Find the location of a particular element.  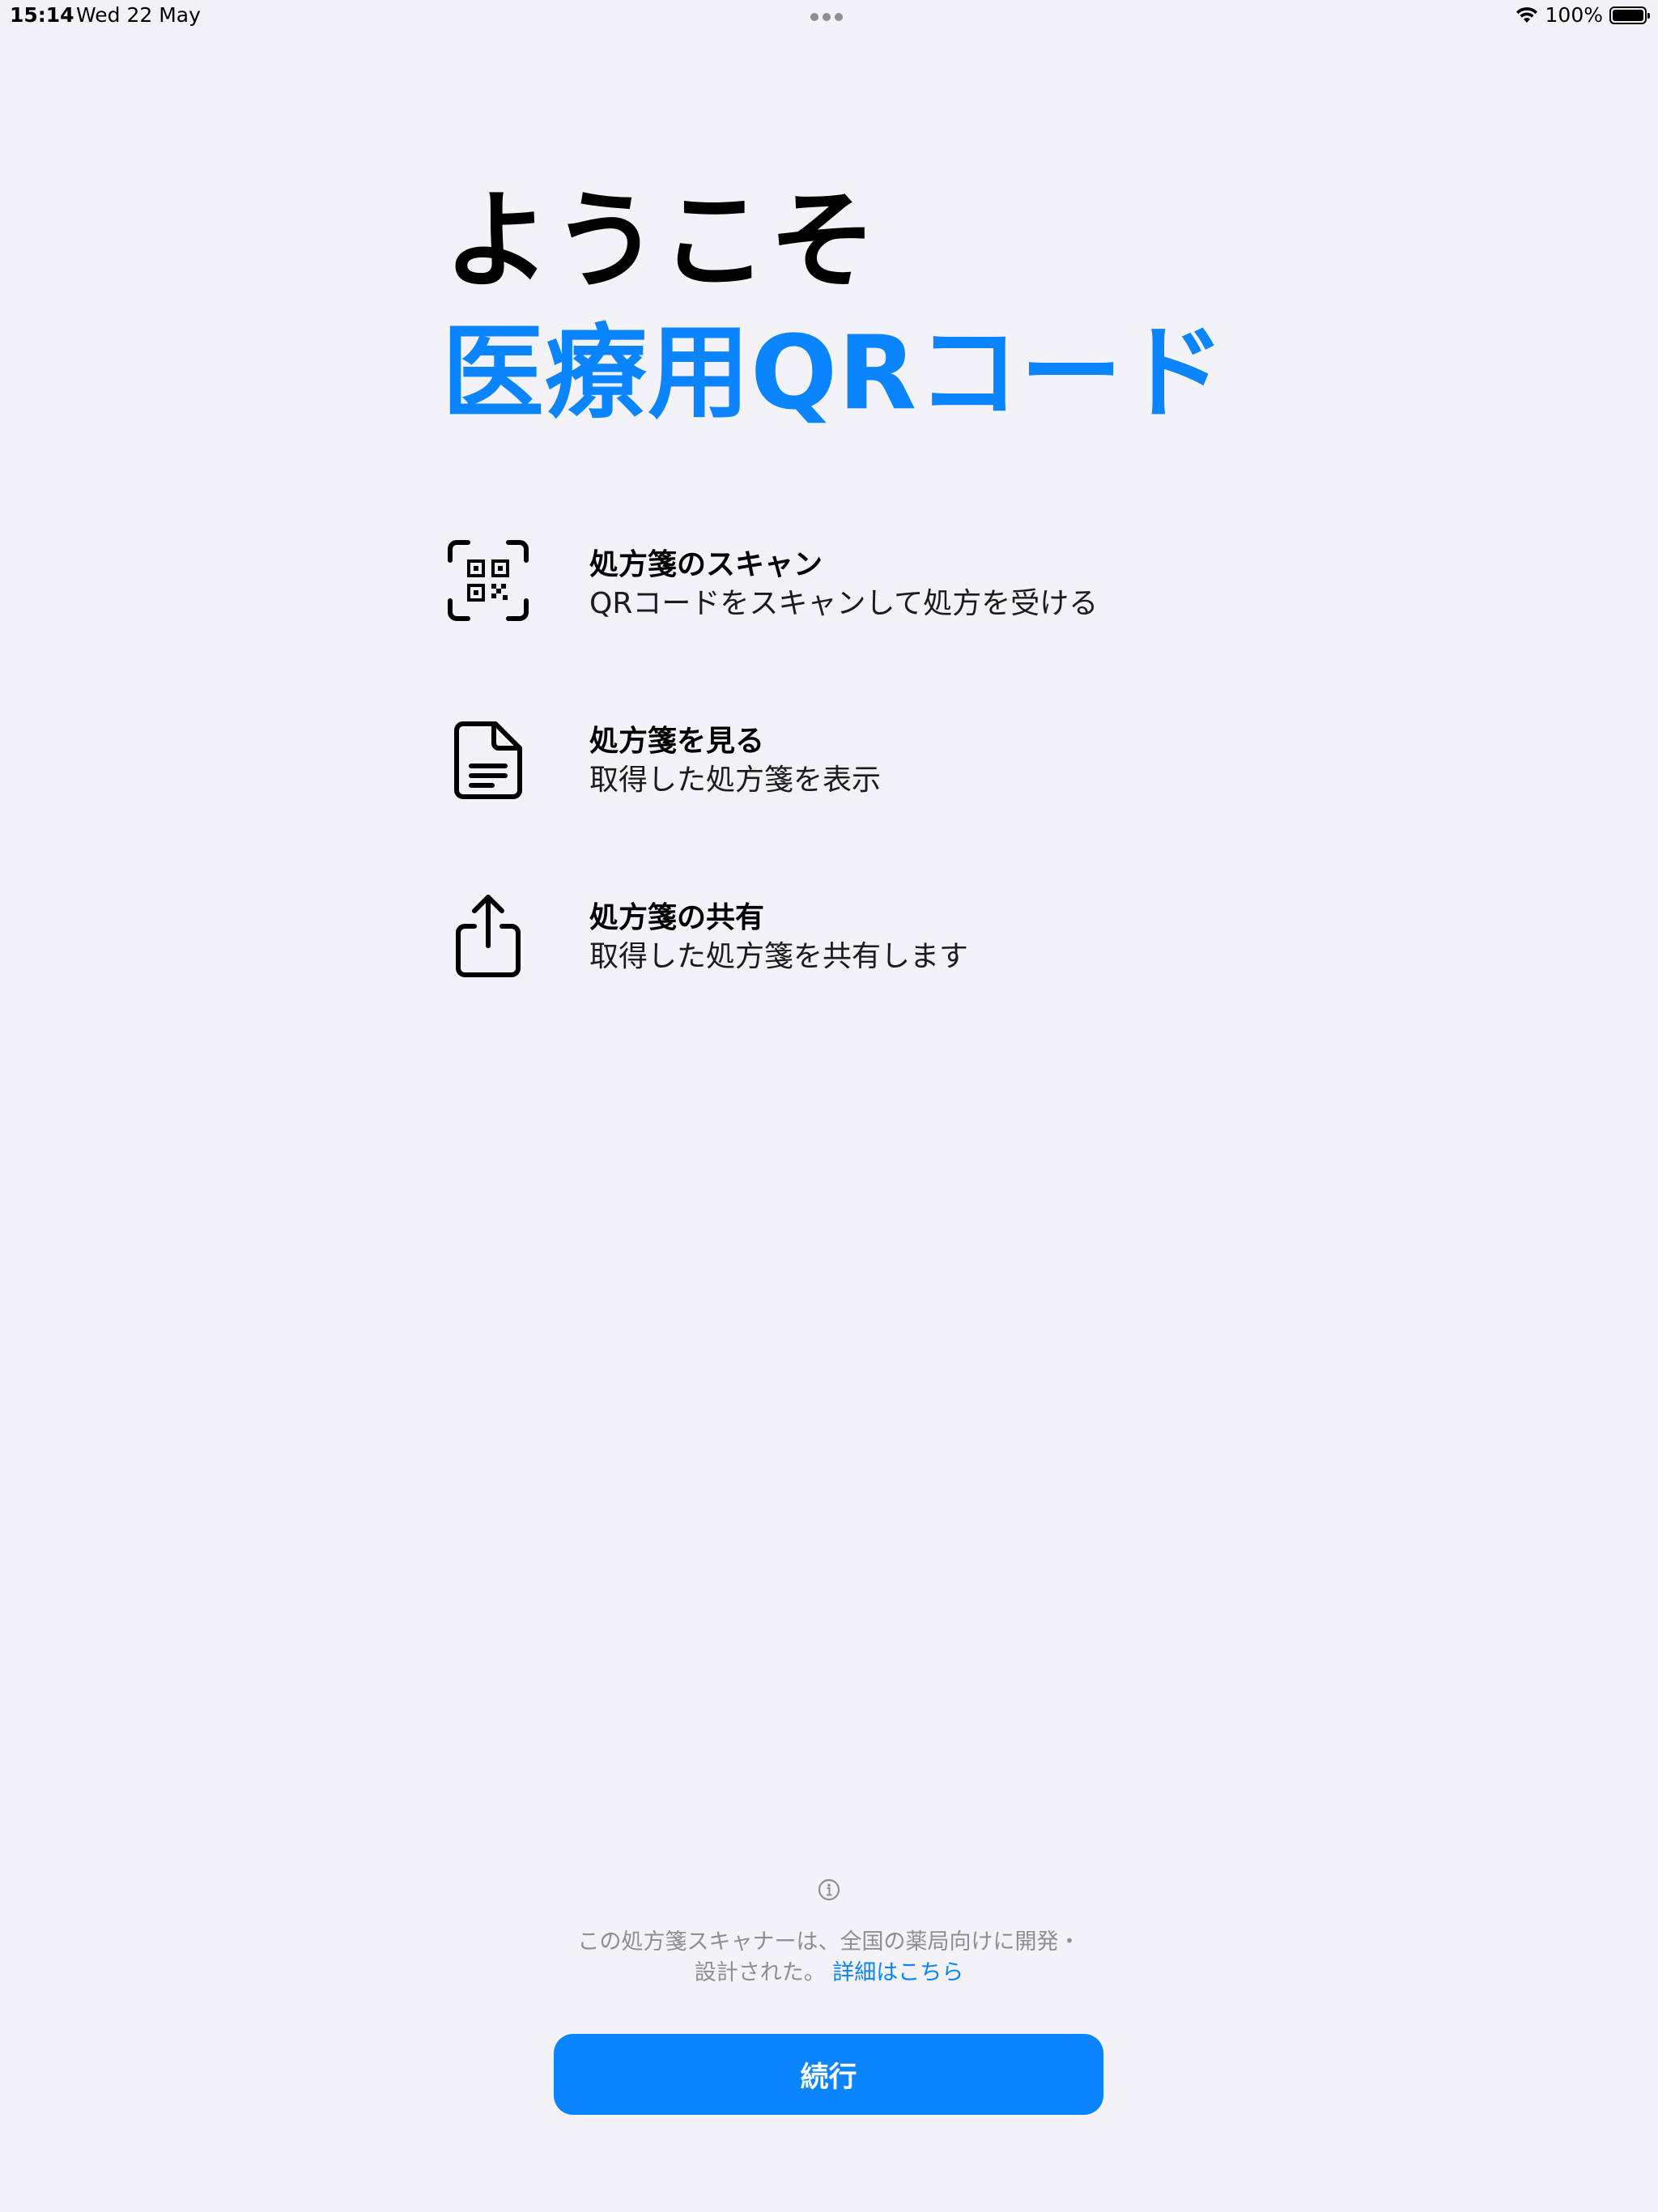

qr-code-scan-icon is located at coordinates (488, 581).